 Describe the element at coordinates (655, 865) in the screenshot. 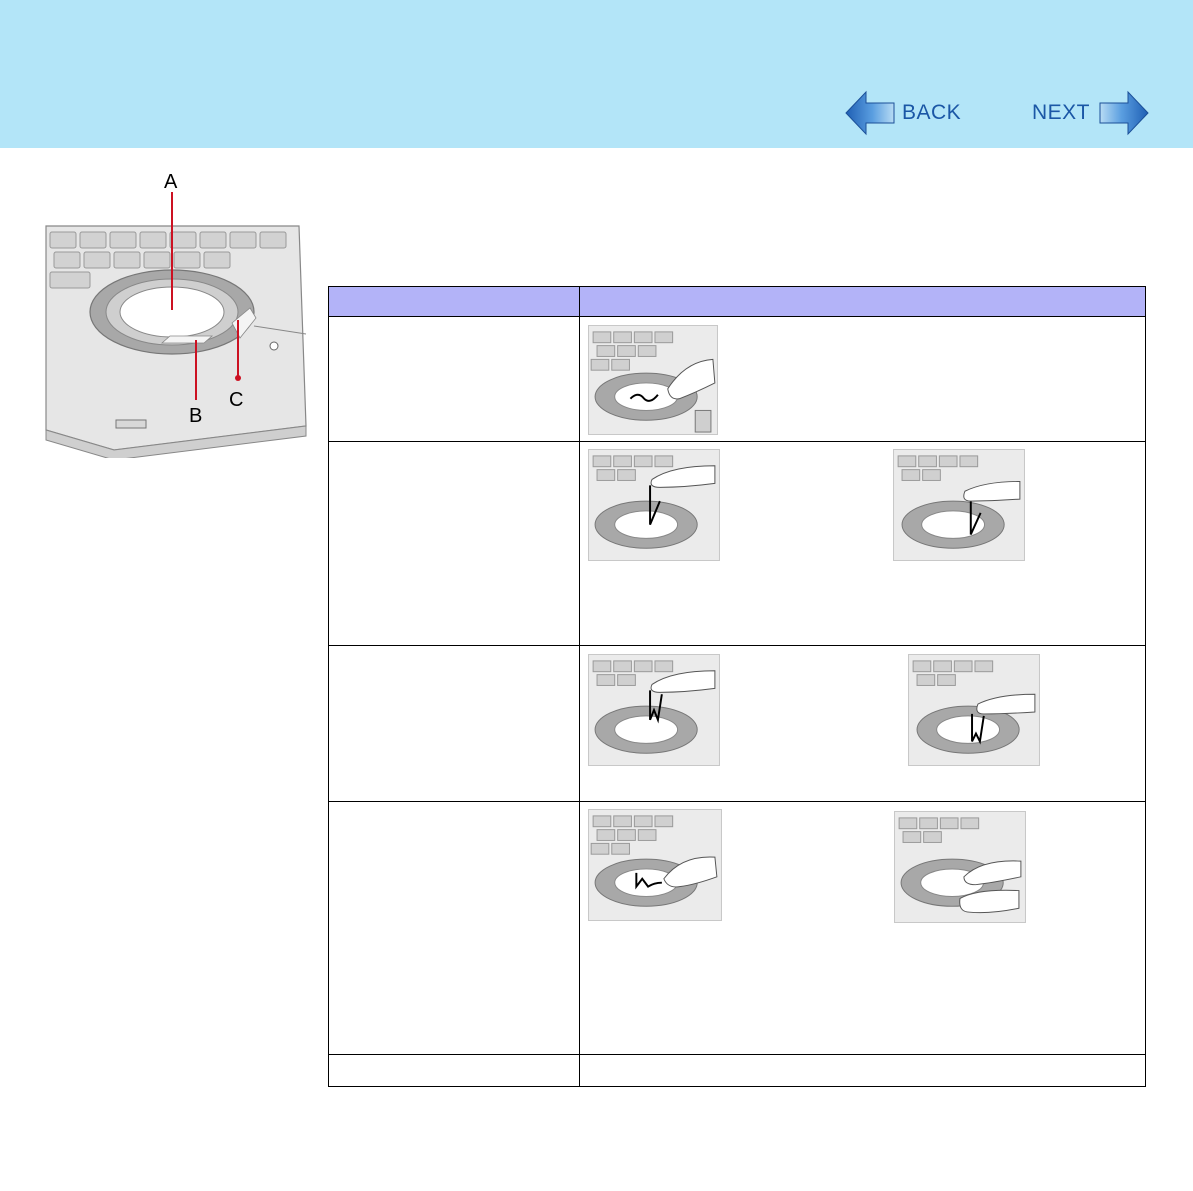

I see `gesture-drag-illustration` at that location.